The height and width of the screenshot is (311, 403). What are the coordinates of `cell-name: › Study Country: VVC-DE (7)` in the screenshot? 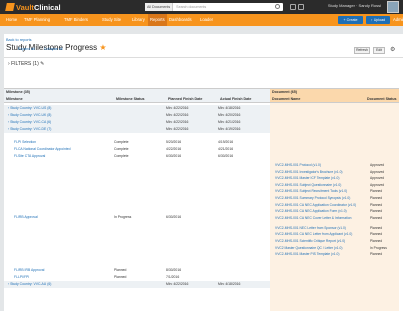 It's located at (29, 129).